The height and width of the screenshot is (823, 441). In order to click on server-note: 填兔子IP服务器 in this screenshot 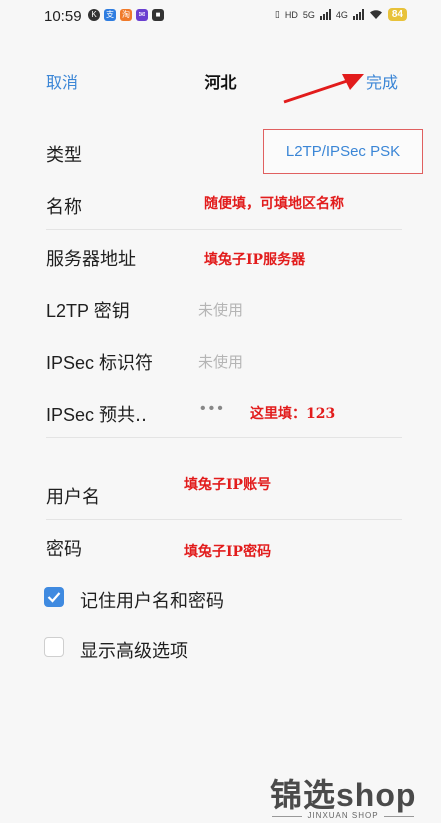, I will do `click(255, 260)`.